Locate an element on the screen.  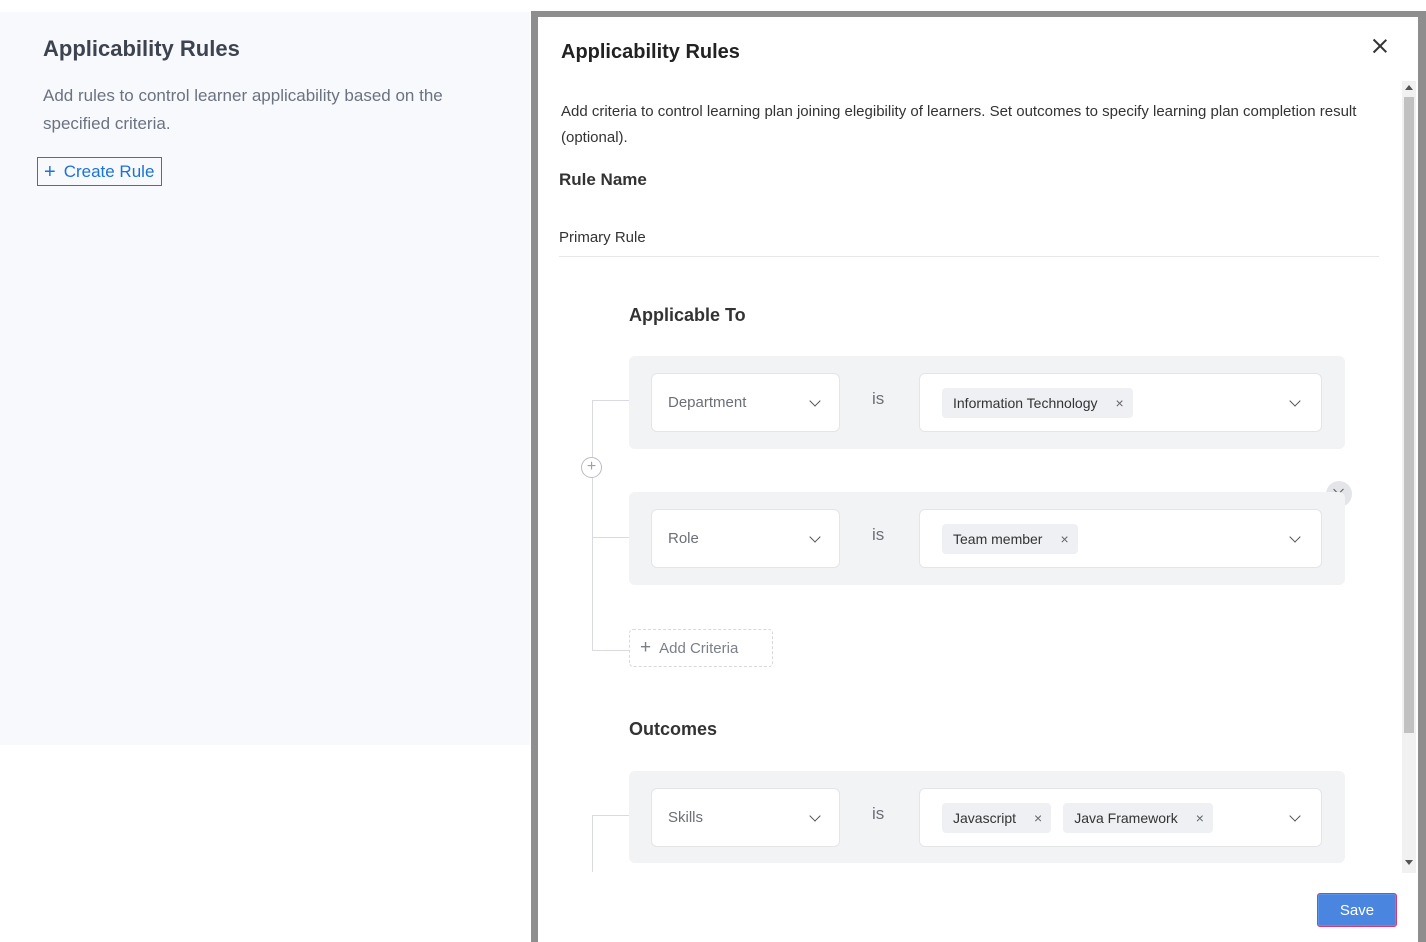
field-select: Skills is located at coordinates (745, 817).